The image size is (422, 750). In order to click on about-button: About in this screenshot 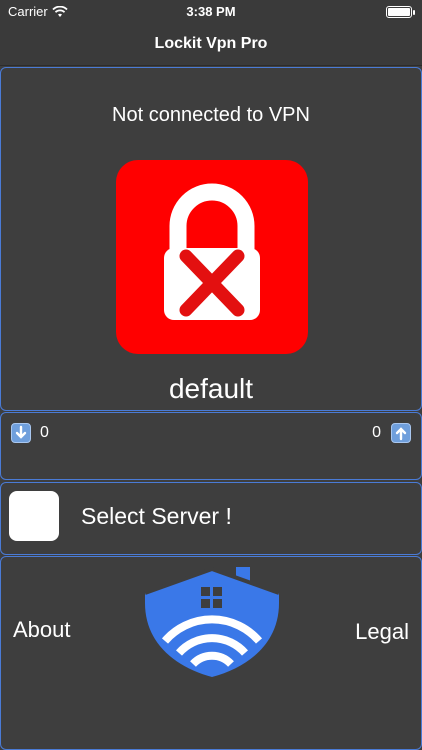, I will do `click(42, 630)`.